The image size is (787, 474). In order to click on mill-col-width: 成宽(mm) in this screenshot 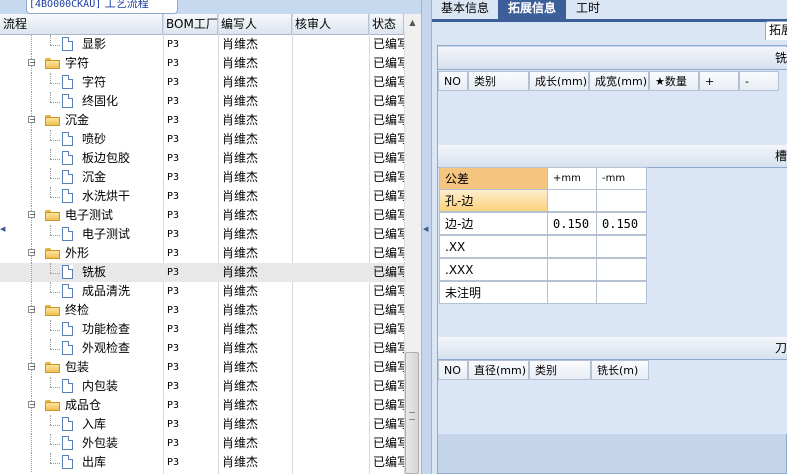, I will do `click(619, 81)`.